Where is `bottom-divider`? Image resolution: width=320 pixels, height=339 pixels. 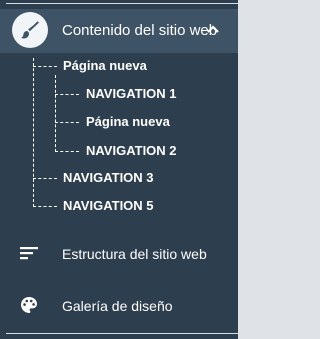
bottom-divider is located at coordinates (122, 333).